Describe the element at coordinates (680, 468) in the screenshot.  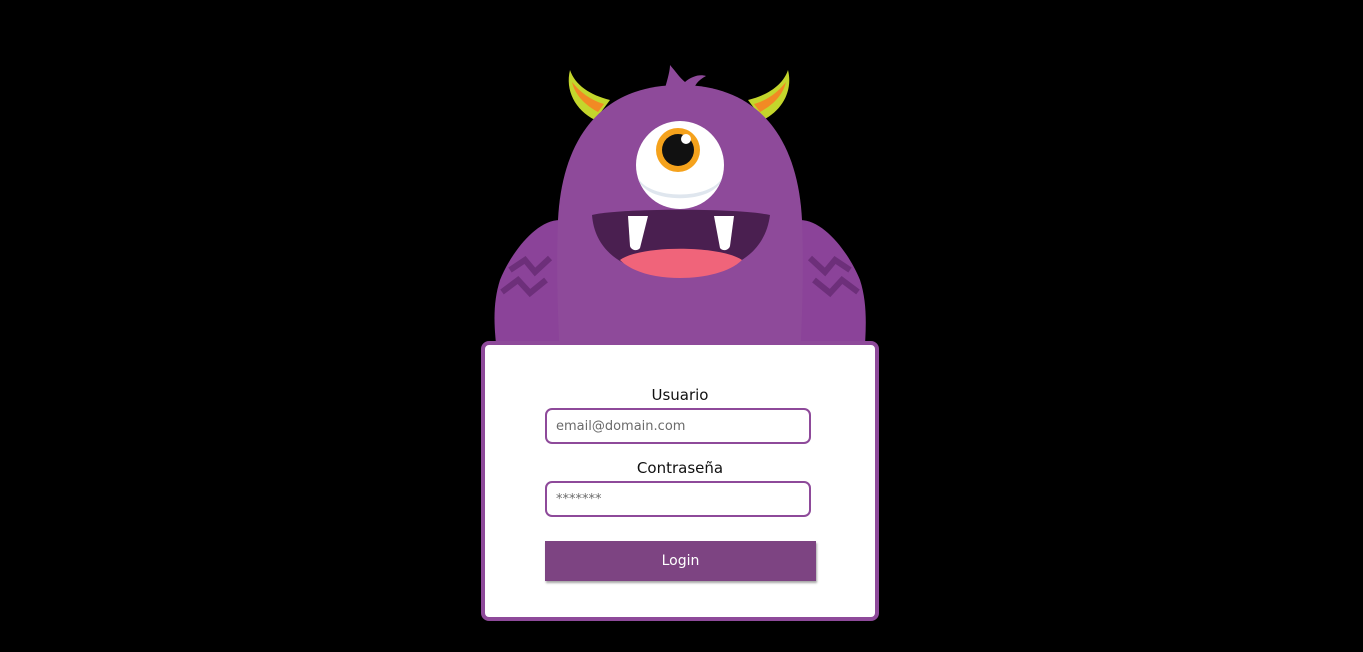
I see `password-label: Contraseña` at that location.